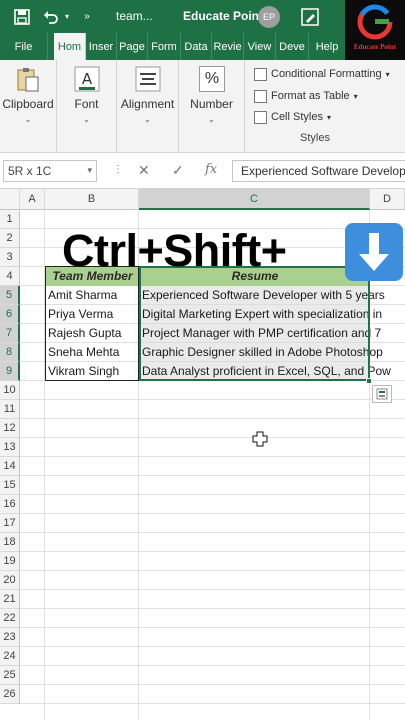 This screenshot has width=405, height=720. What do you see at coordinates (10, 352) in the screenshot?
I see `row-header: 8` at bounding box center [10, 352].